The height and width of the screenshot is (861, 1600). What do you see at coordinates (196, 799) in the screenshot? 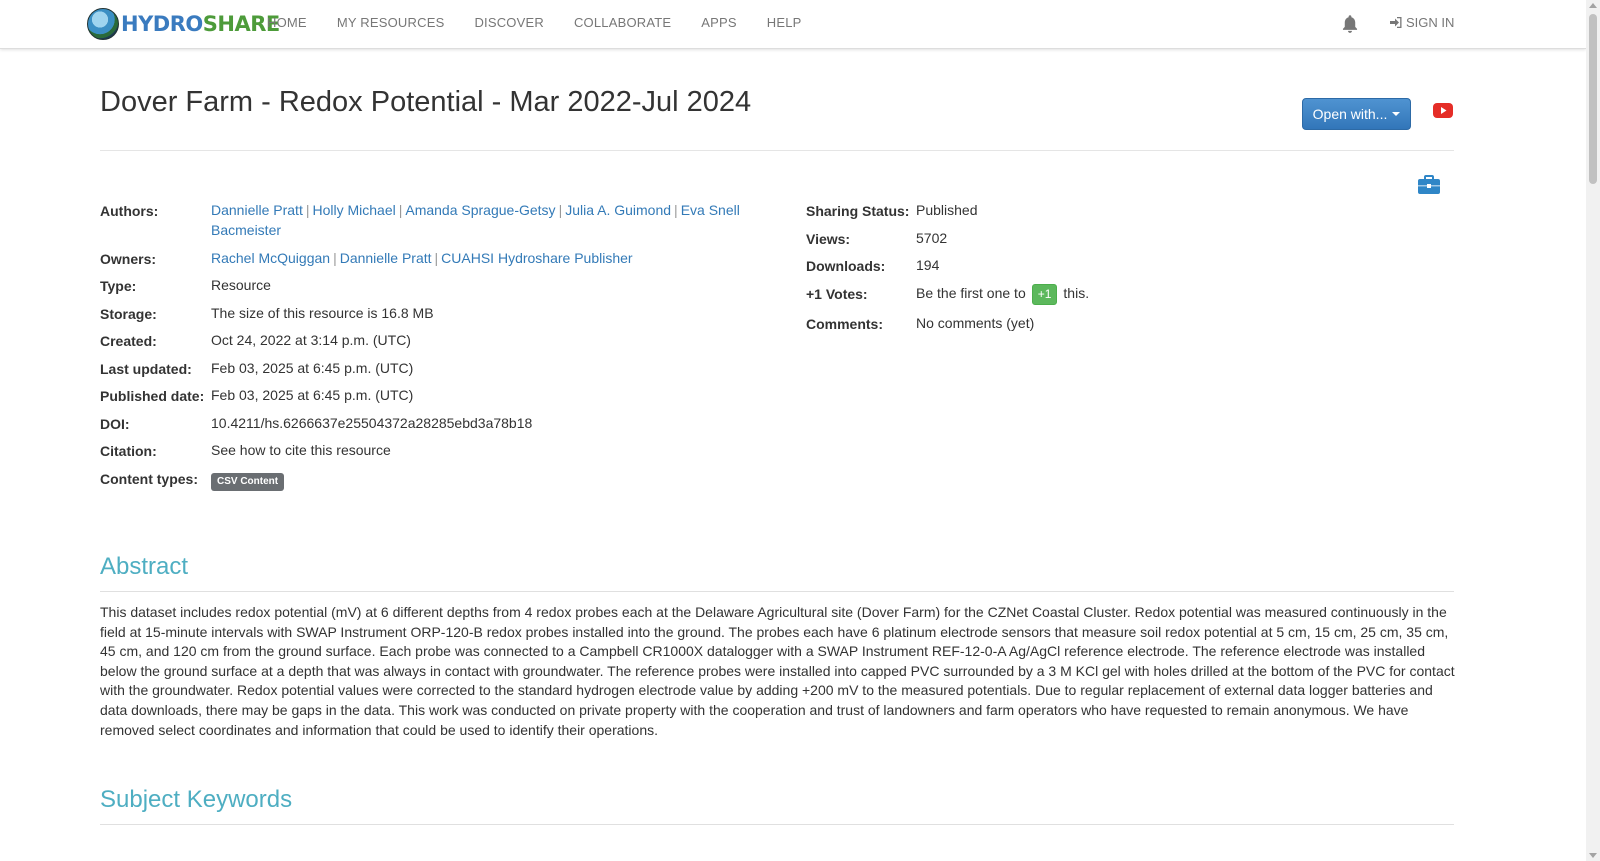
I see `subject-keywords-heading: Subject Keywords` at bounding box center [196, 799].